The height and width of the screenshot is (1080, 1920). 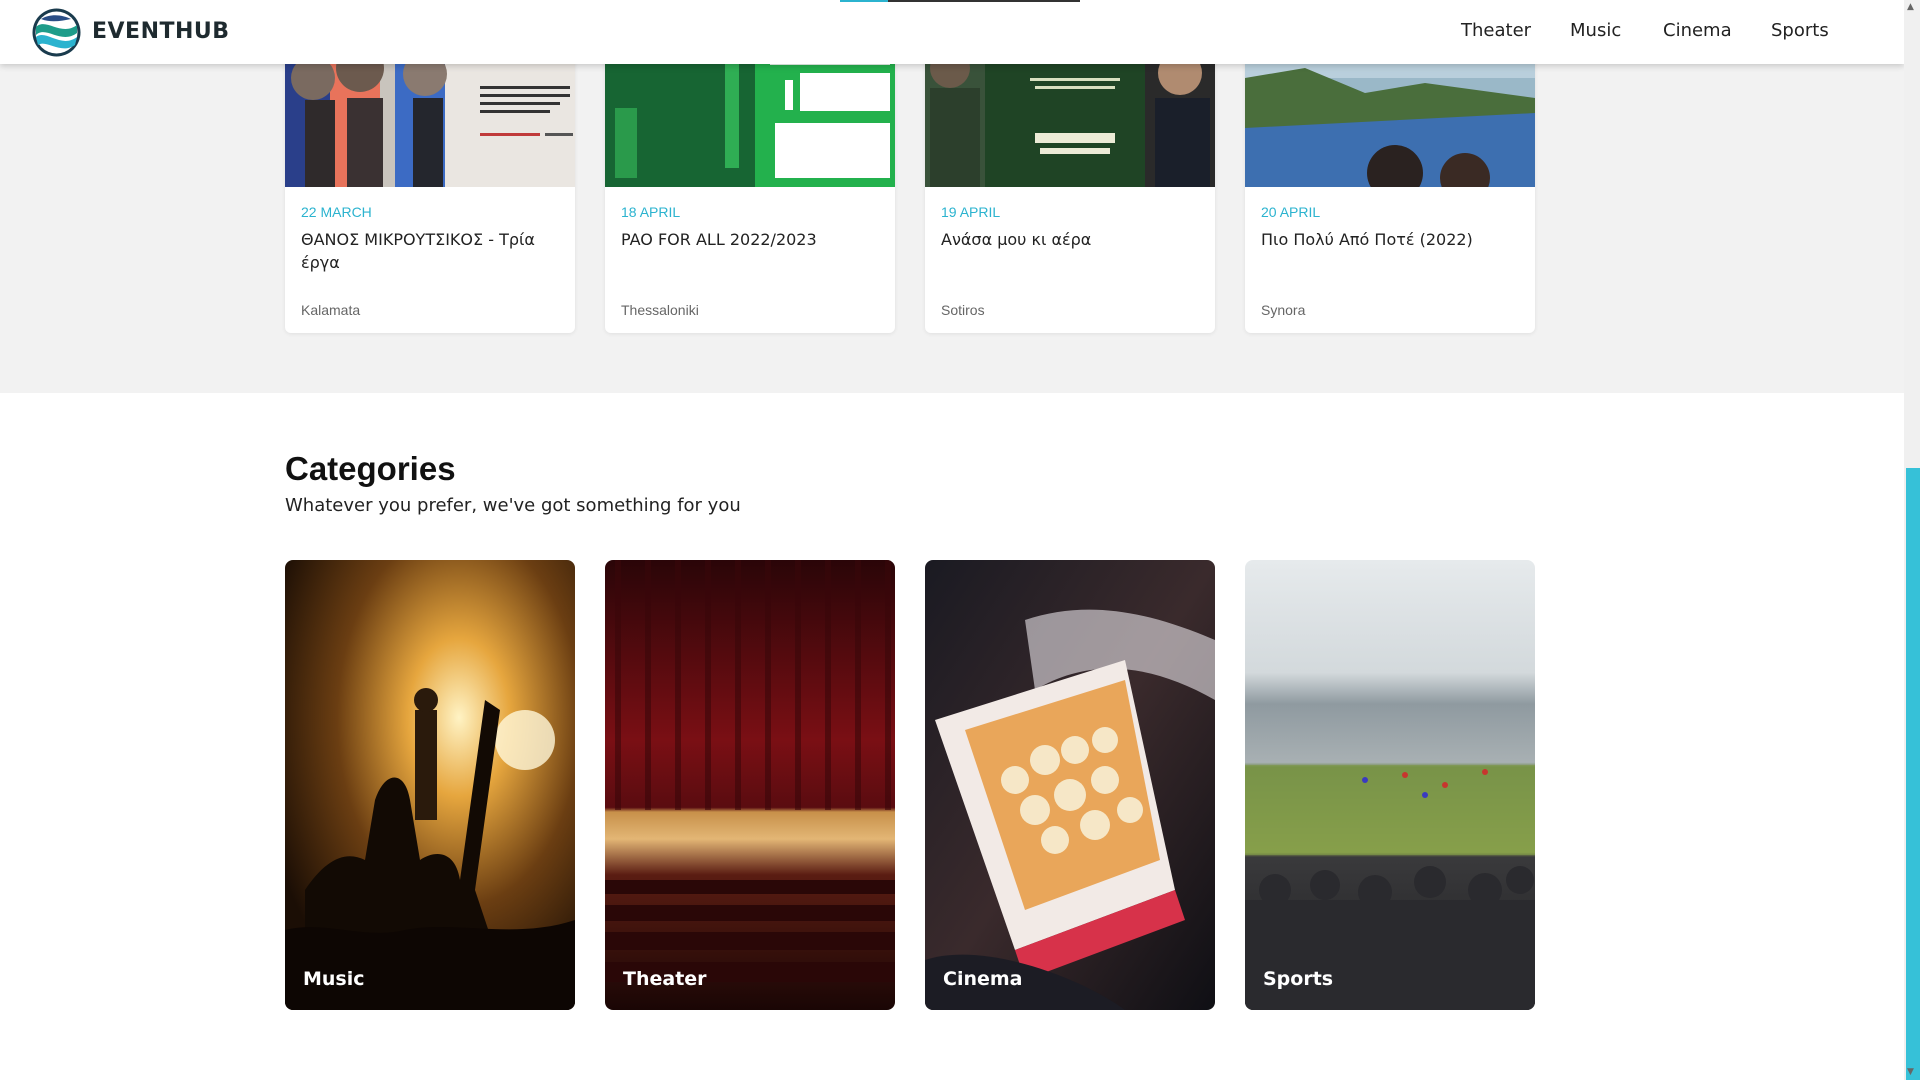 What do you see at coordinates (751, 239) in the screenshot?
I see `event-title: PAO FOR ALL 2022/2023` at bounding box center [751, 239].